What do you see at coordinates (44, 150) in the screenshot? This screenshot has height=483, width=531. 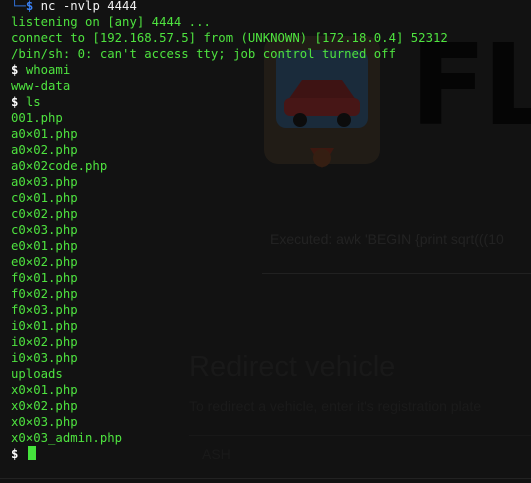 I see `file-list-item: a0×02.php` at bounding box center [44, 150].